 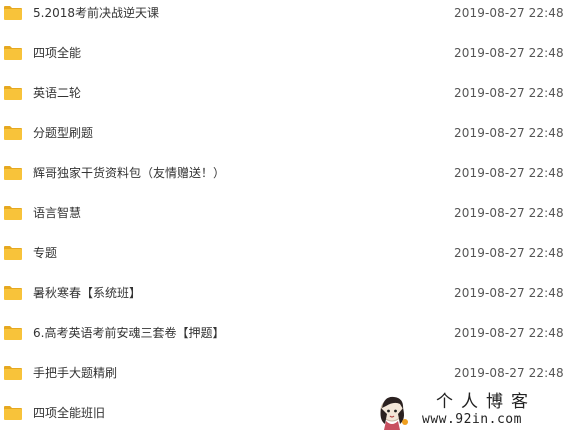 What do you see at coordinates (285, 180) in the screenshot?
I see `folder-row: 辉哥独家干货资料包（友情赠送！） 2019-08-27 22:48` at bounding box center [285, 180].